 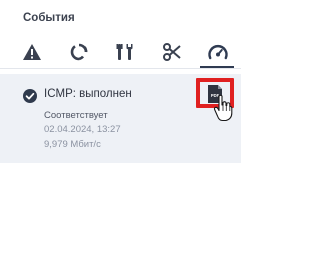 I want to click on hand-cursor-icon, so click(x=223, y=108).